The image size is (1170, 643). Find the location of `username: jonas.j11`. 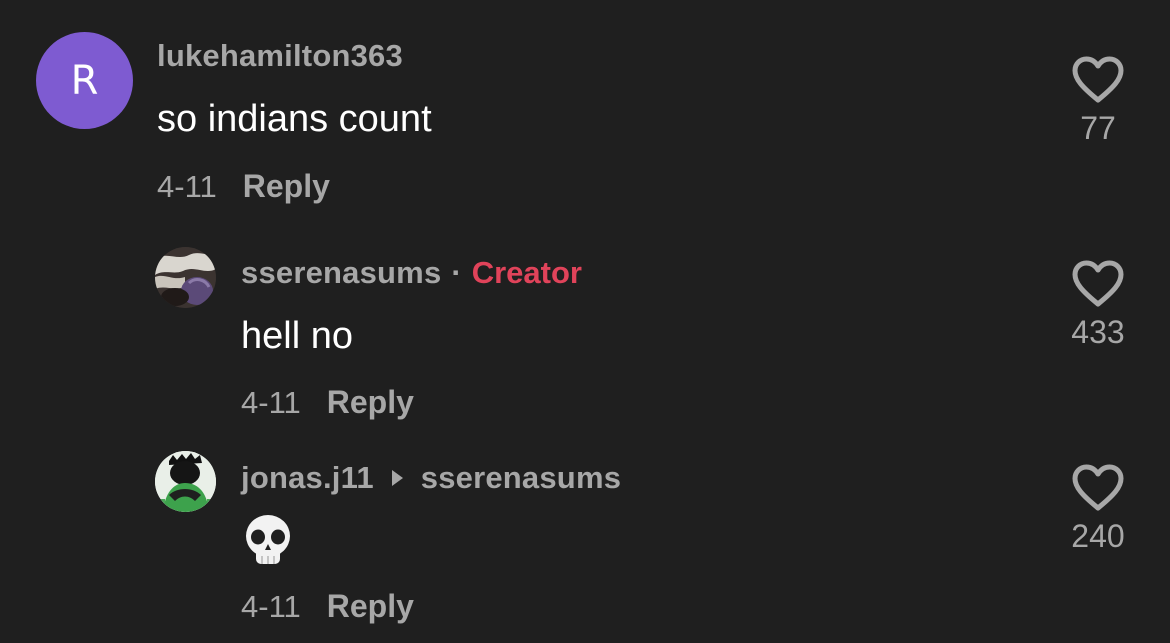

username: jonas.j11 is located at coordinates (307, 478).